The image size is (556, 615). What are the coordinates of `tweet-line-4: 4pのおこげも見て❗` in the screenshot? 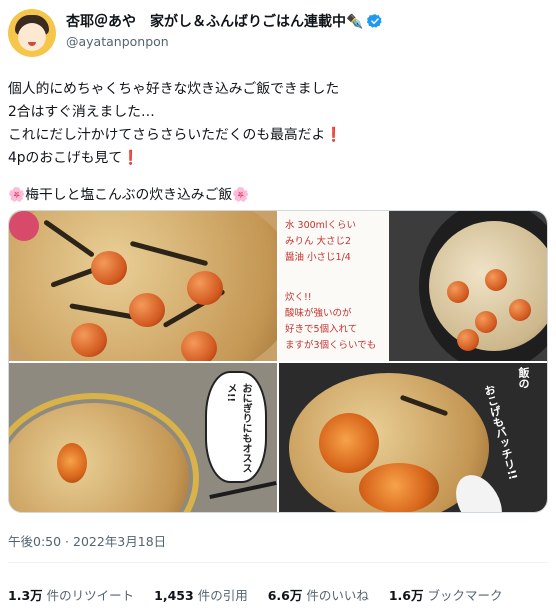 It's located at (278, 158).